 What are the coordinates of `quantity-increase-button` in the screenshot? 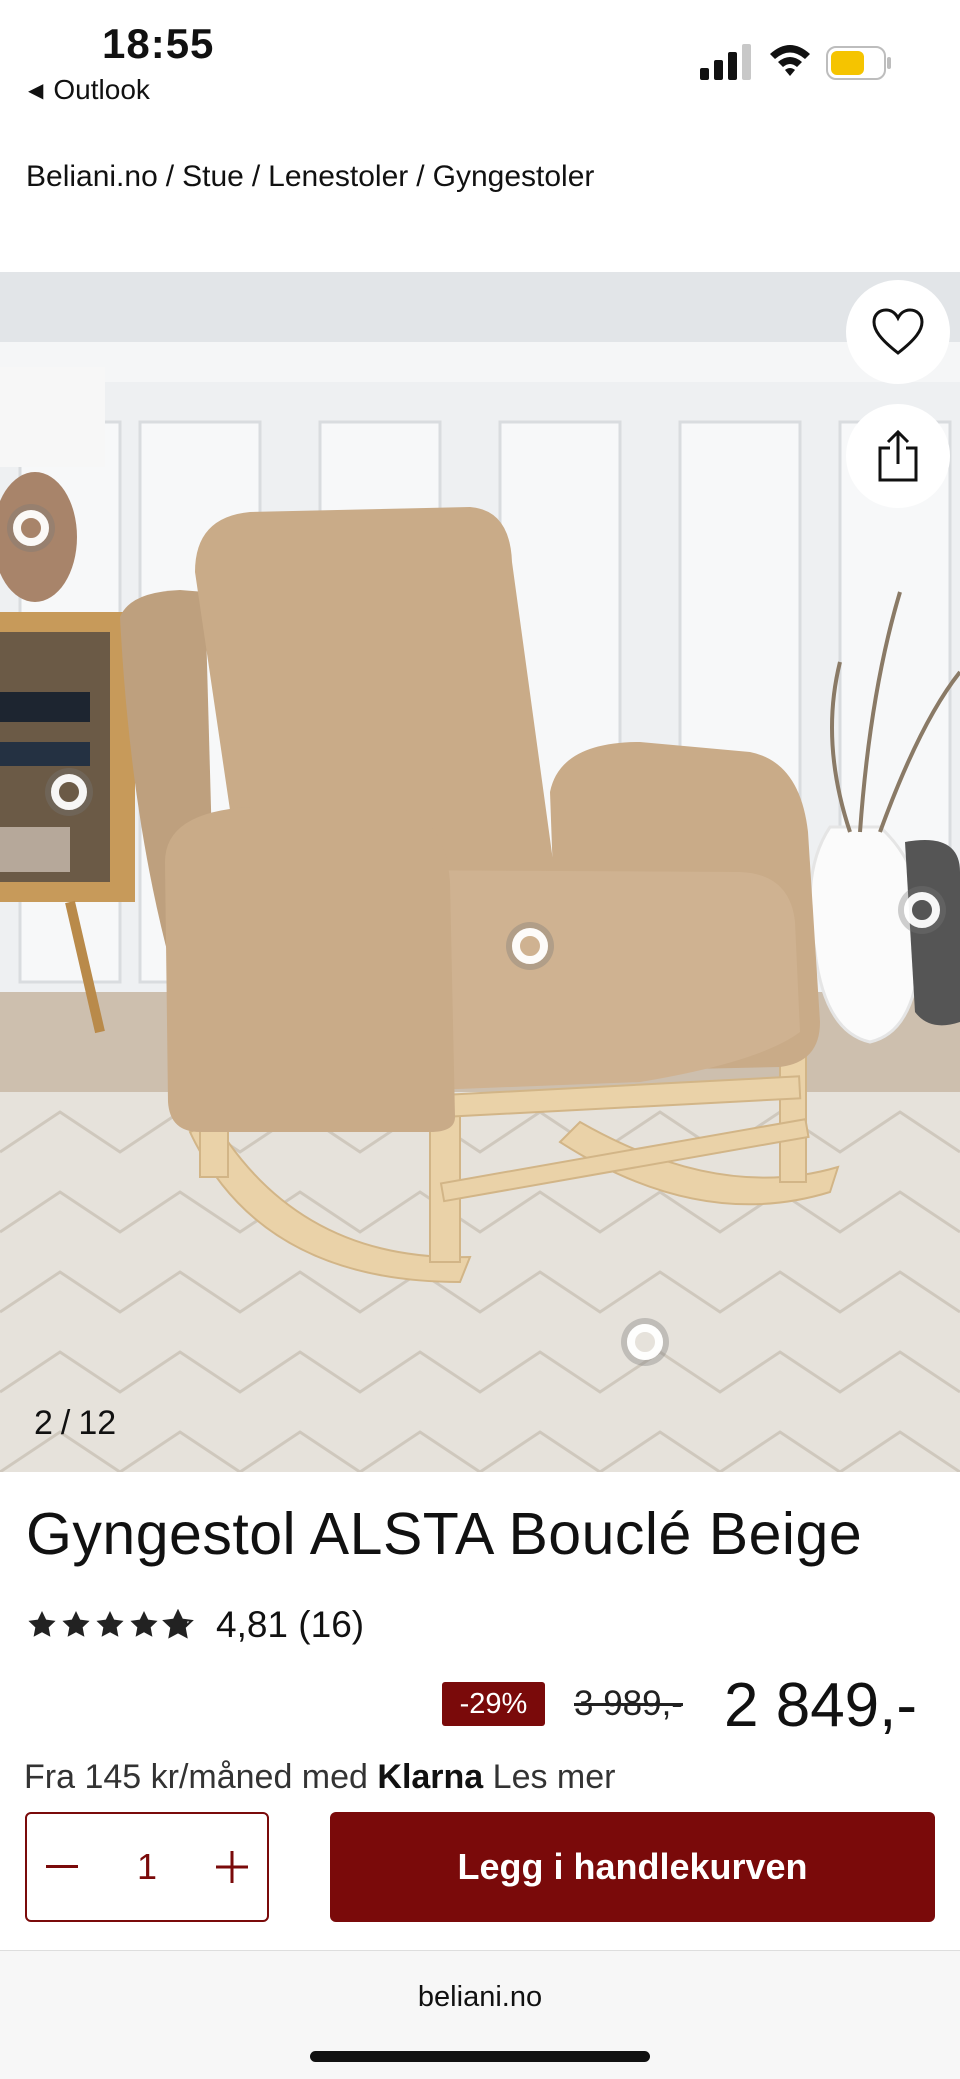 It's located at (232, 1867).